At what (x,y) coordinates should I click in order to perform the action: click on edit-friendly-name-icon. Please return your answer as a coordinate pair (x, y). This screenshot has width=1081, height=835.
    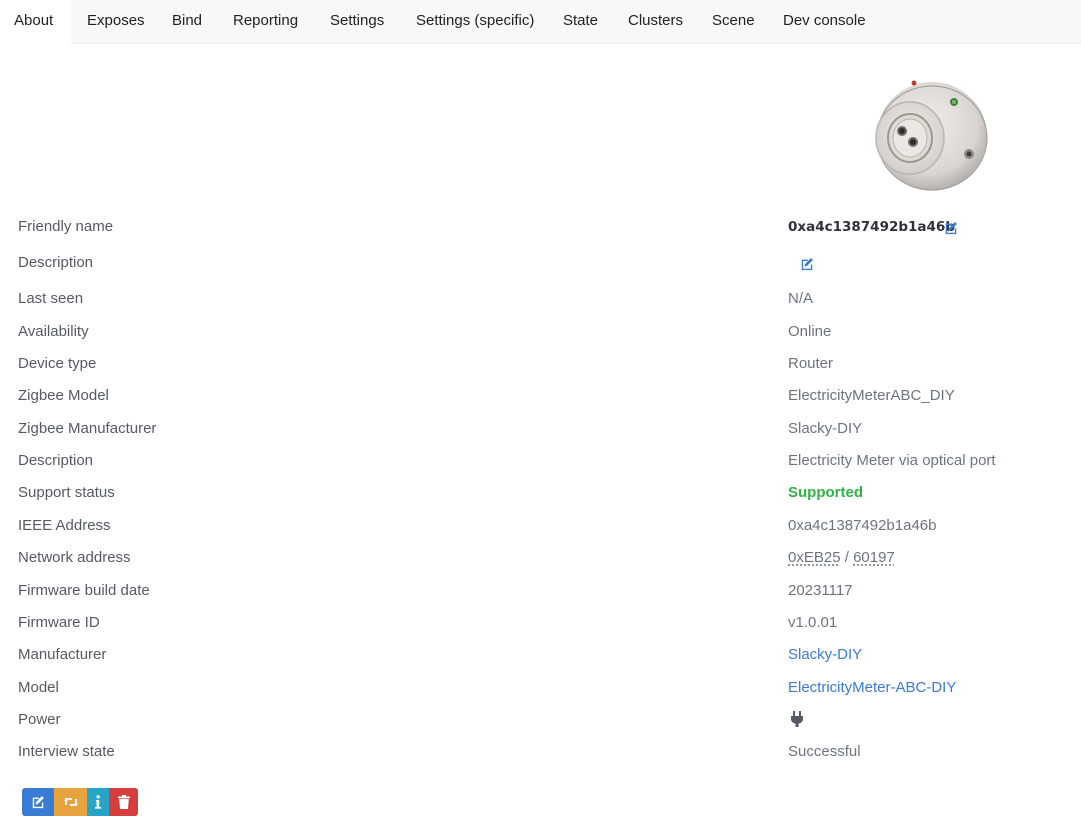
    Looking at the image, I should click on (951, 228).